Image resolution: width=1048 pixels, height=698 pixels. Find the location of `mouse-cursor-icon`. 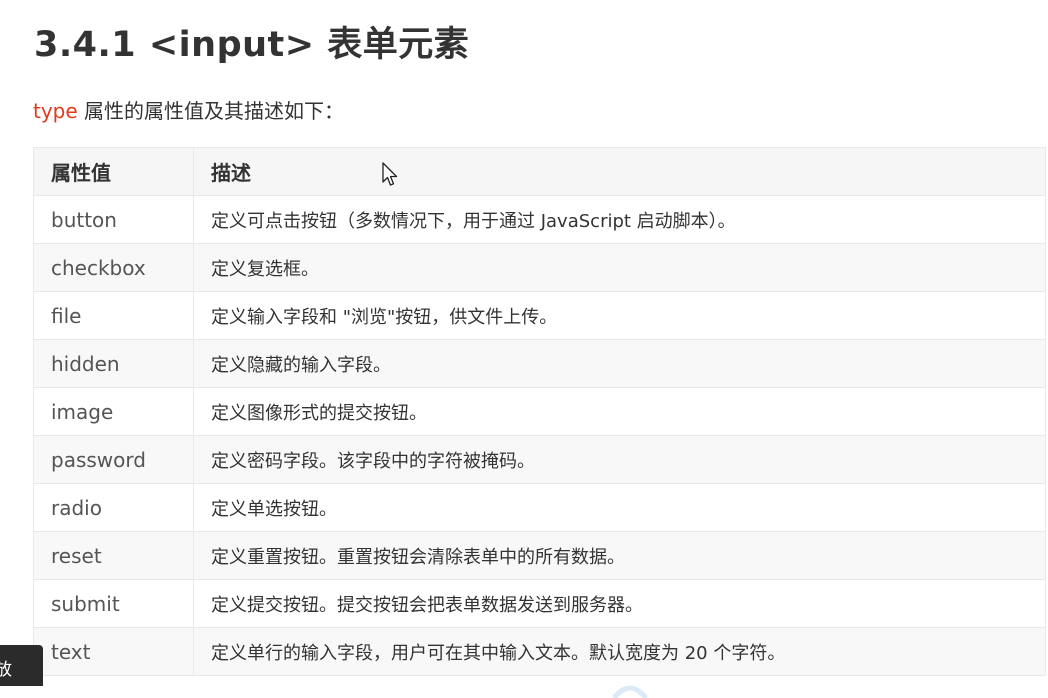

mouse-cursor-icon is located at coordinates (390, 174).